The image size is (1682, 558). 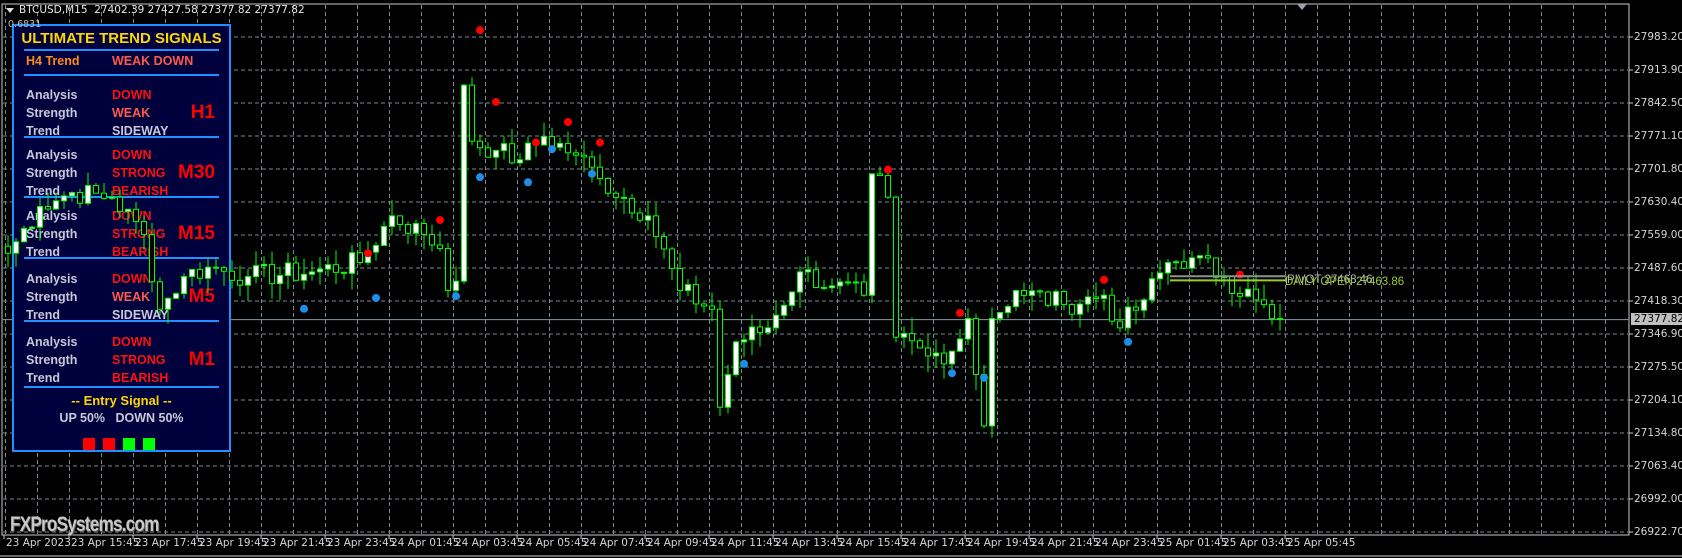 What do you see at coordinates (132, 155) in the screenshot?
I see `m30-analysis-value: DOWN` at bounding box center [132, 155].